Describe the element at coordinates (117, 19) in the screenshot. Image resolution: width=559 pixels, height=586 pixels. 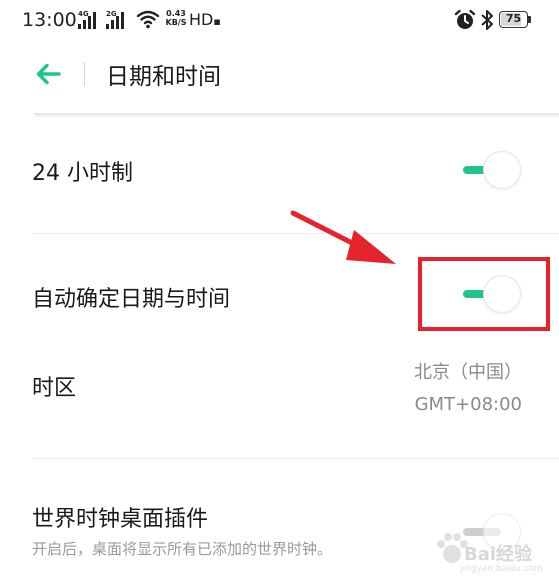
I see `signal-icon: 2G` at that location.